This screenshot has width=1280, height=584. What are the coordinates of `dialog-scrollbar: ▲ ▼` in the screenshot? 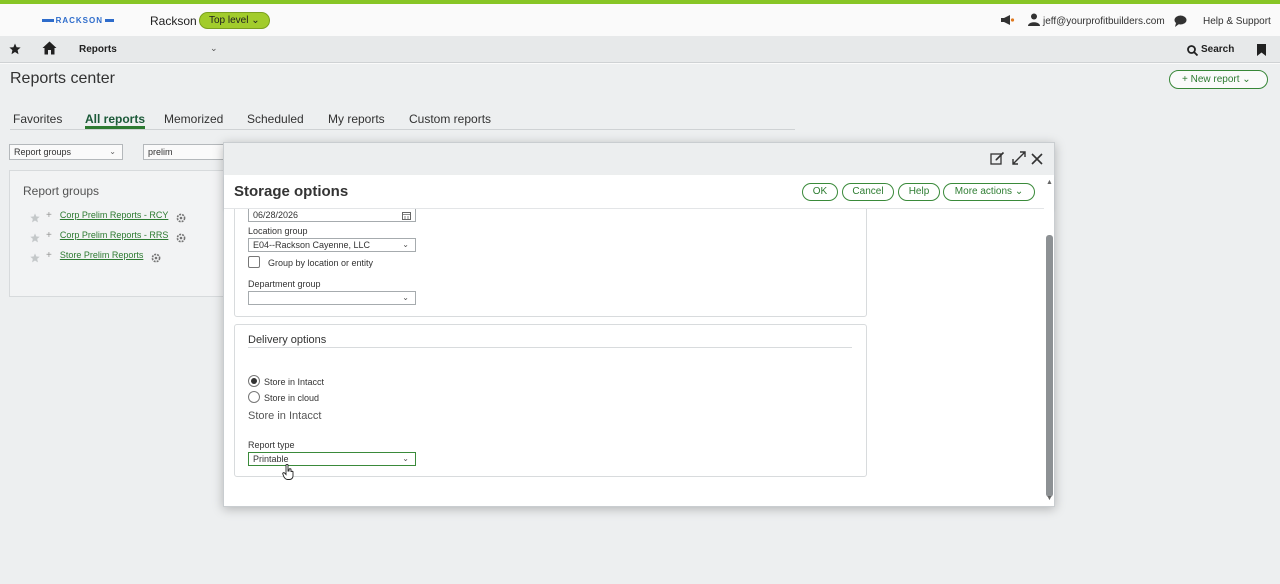 It's located at (1049, 341).